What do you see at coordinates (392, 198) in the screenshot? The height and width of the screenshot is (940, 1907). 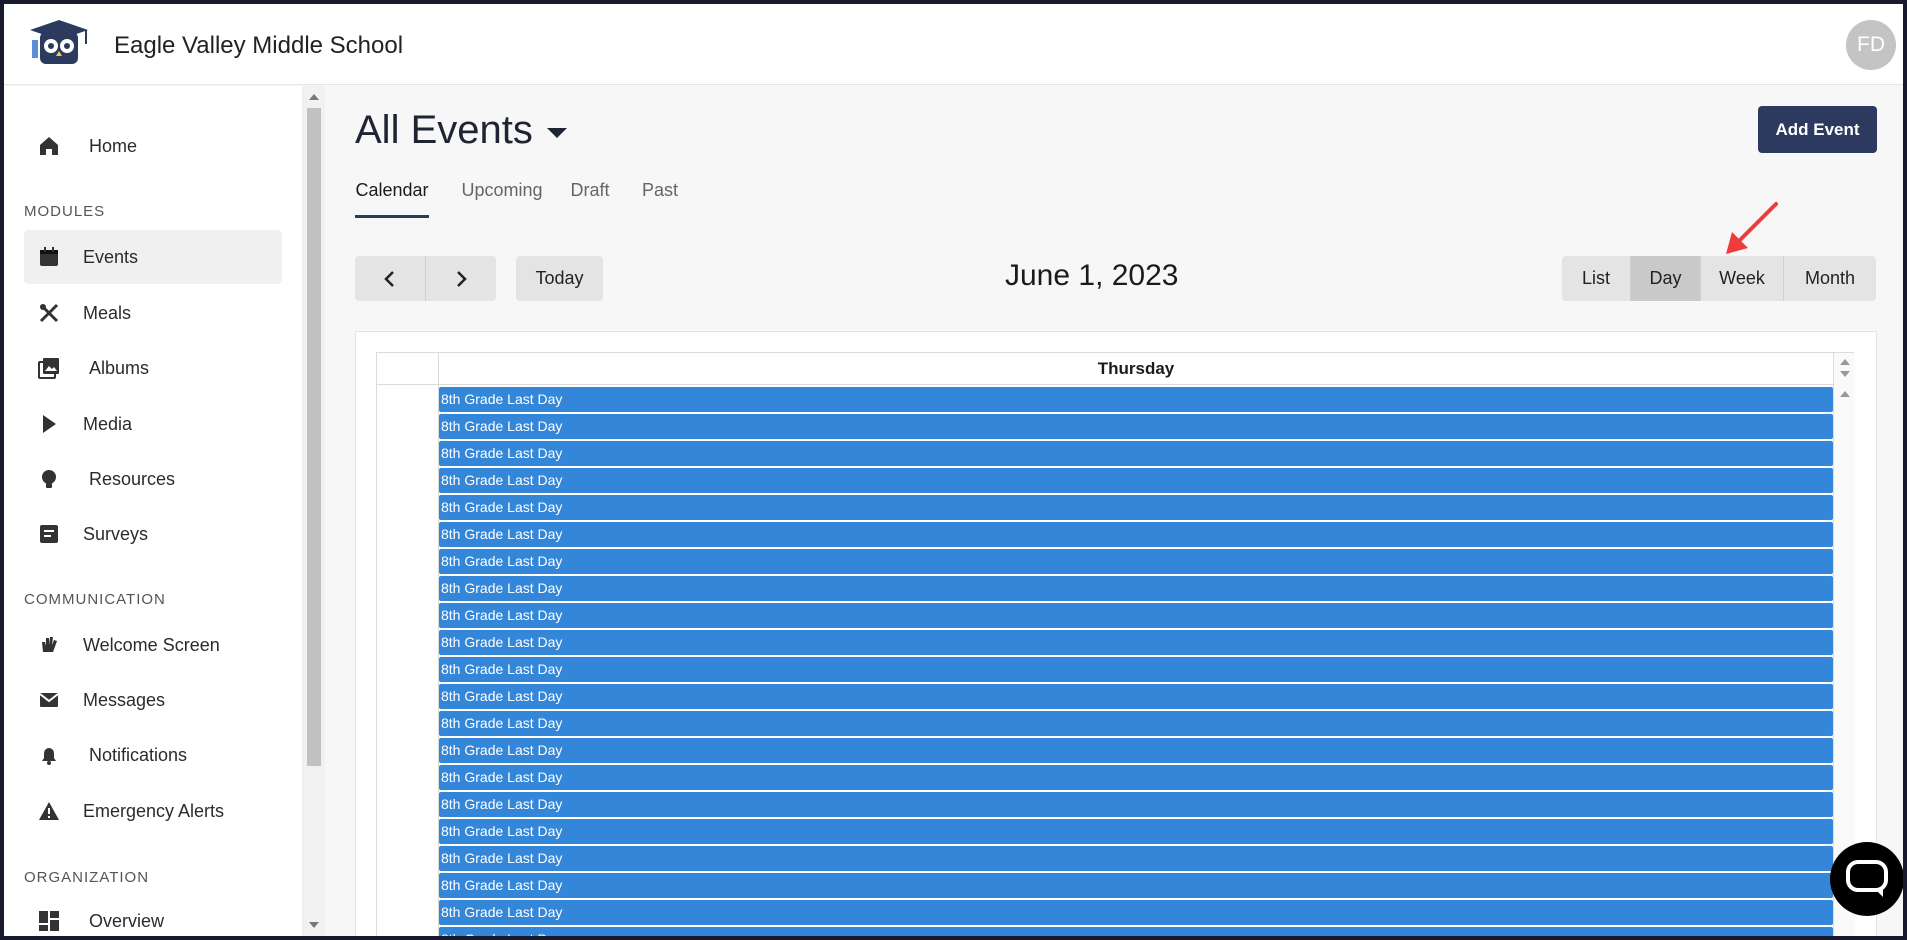 I see `tab-calendar: Calendar` at bounding box center [392, 198].